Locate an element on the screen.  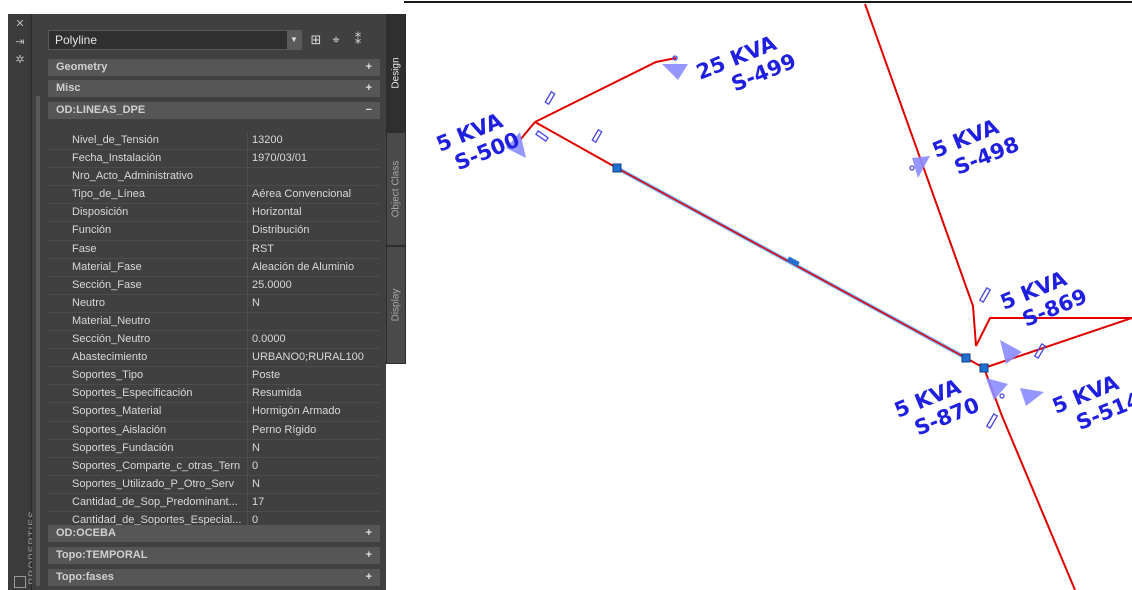
property-row: Material_Neutro is located at coordinates (214, 322).